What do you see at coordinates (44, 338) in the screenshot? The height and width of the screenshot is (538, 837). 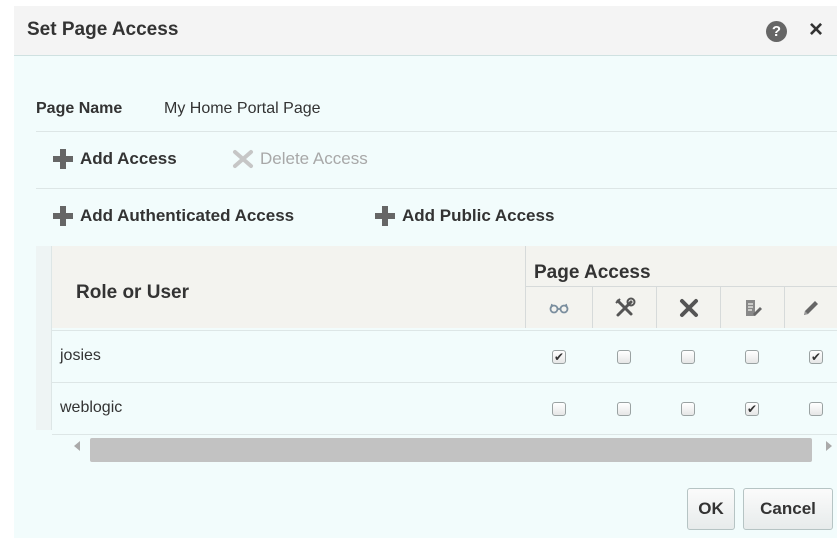 I see `row-header-column` at bounding box center [44, 338].